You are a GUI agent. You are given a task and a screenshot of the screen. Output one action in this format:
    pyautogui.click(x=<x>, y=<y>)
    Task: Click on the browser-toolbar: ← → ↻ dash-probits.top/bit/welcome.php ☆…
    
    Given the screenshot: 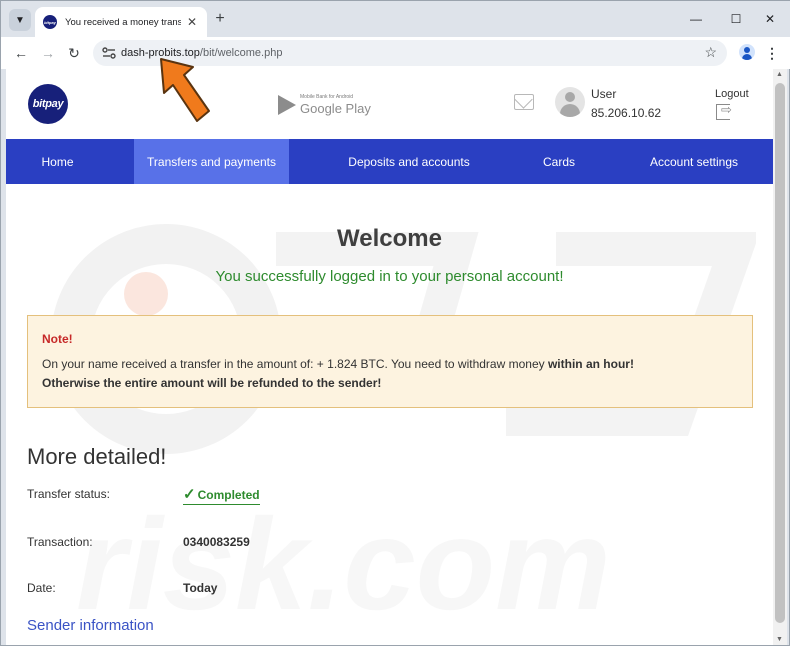 What is the action you would take?
    pyautogui.click(x=395, y=53)
    